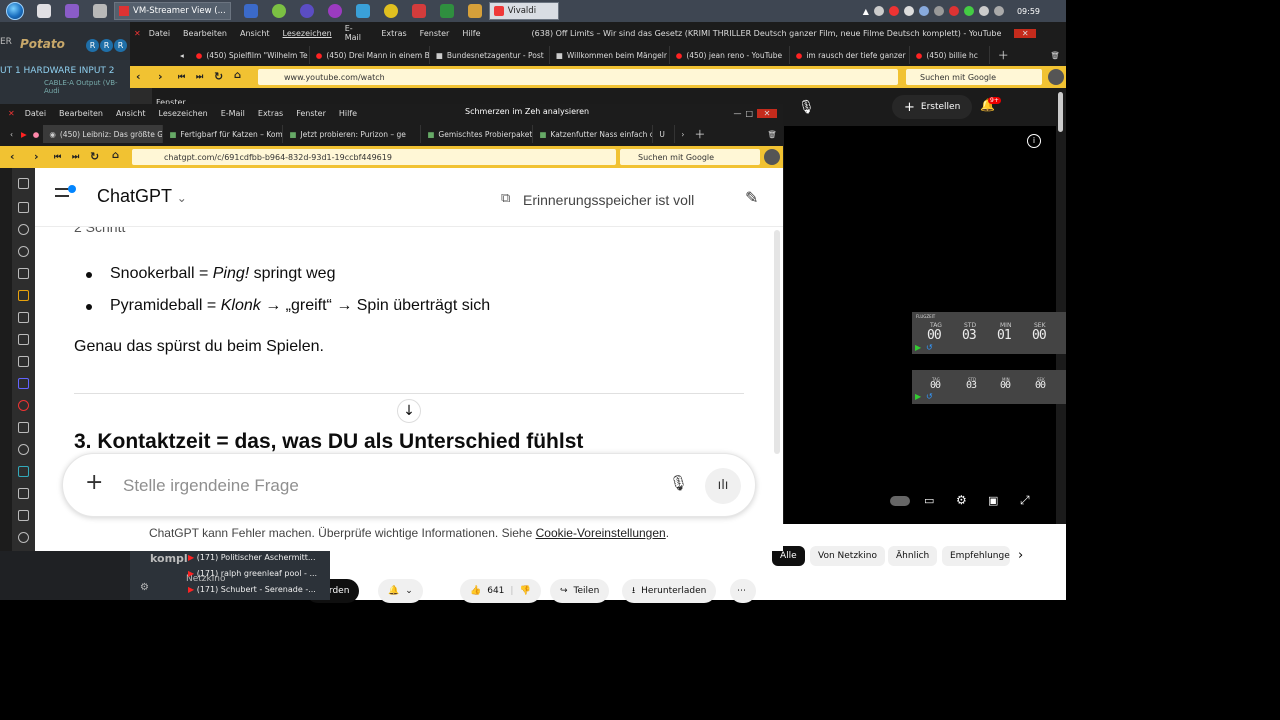  Describe the element at coordinates (961, 500) in the screenshot. I see `settings-icon: ⚙` at that location.